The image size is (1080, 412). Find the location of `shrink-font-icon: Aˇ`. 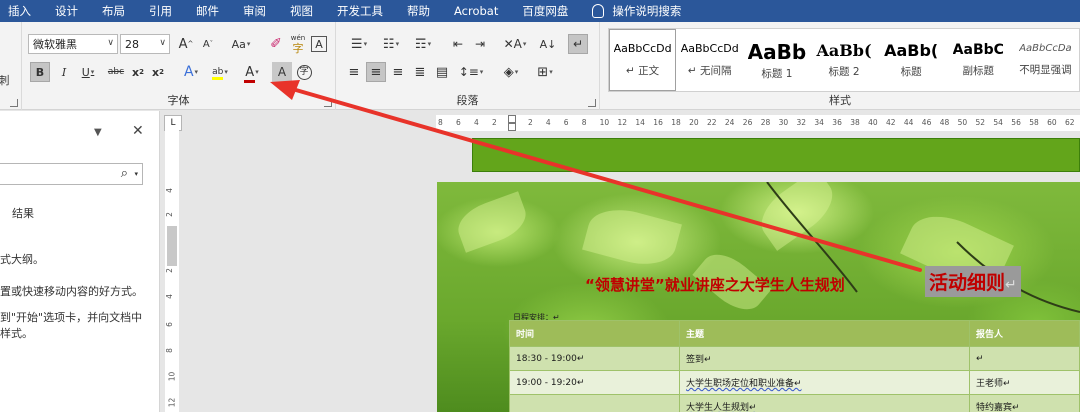

shrink-font-icon: Aˇ is located at coordinates (208, 44).